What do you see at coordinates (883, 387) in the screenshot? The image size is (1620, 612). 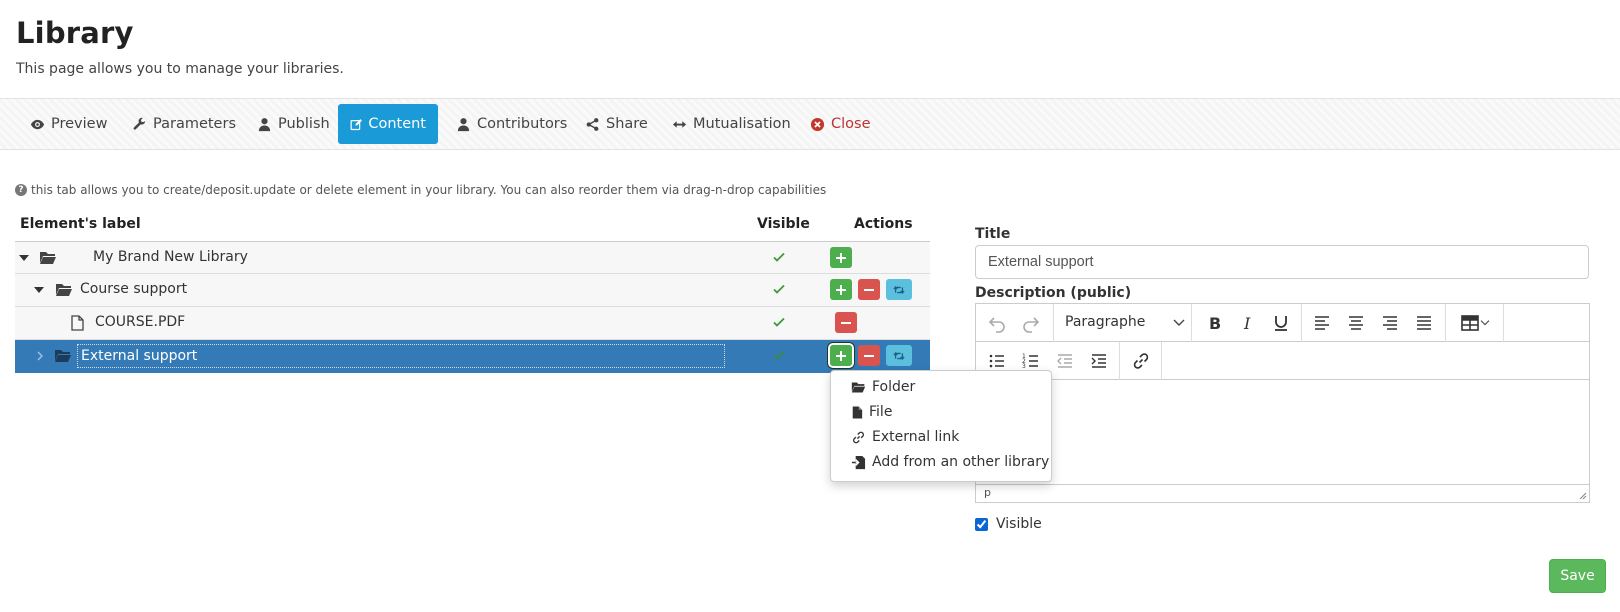 I see `menu-item-folder: Folder` at bounding box center [883, 387].